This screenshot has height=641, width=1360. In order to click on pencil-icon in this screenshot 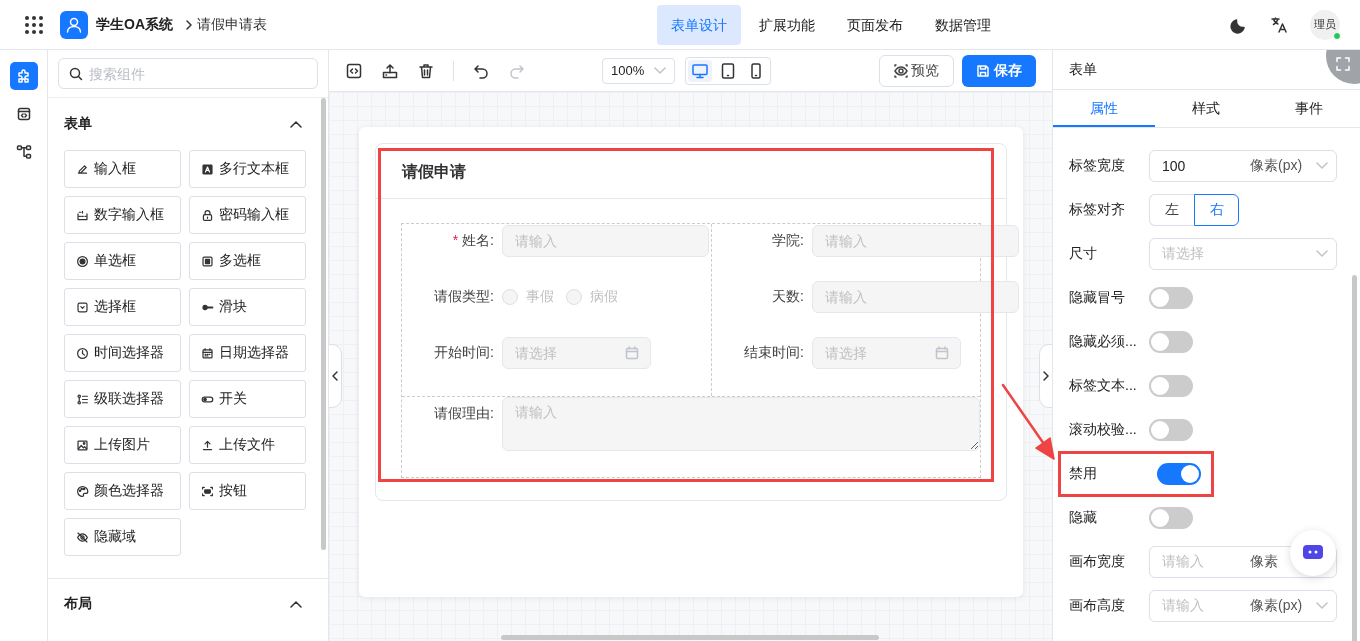, I will do `click(82, 169)`.